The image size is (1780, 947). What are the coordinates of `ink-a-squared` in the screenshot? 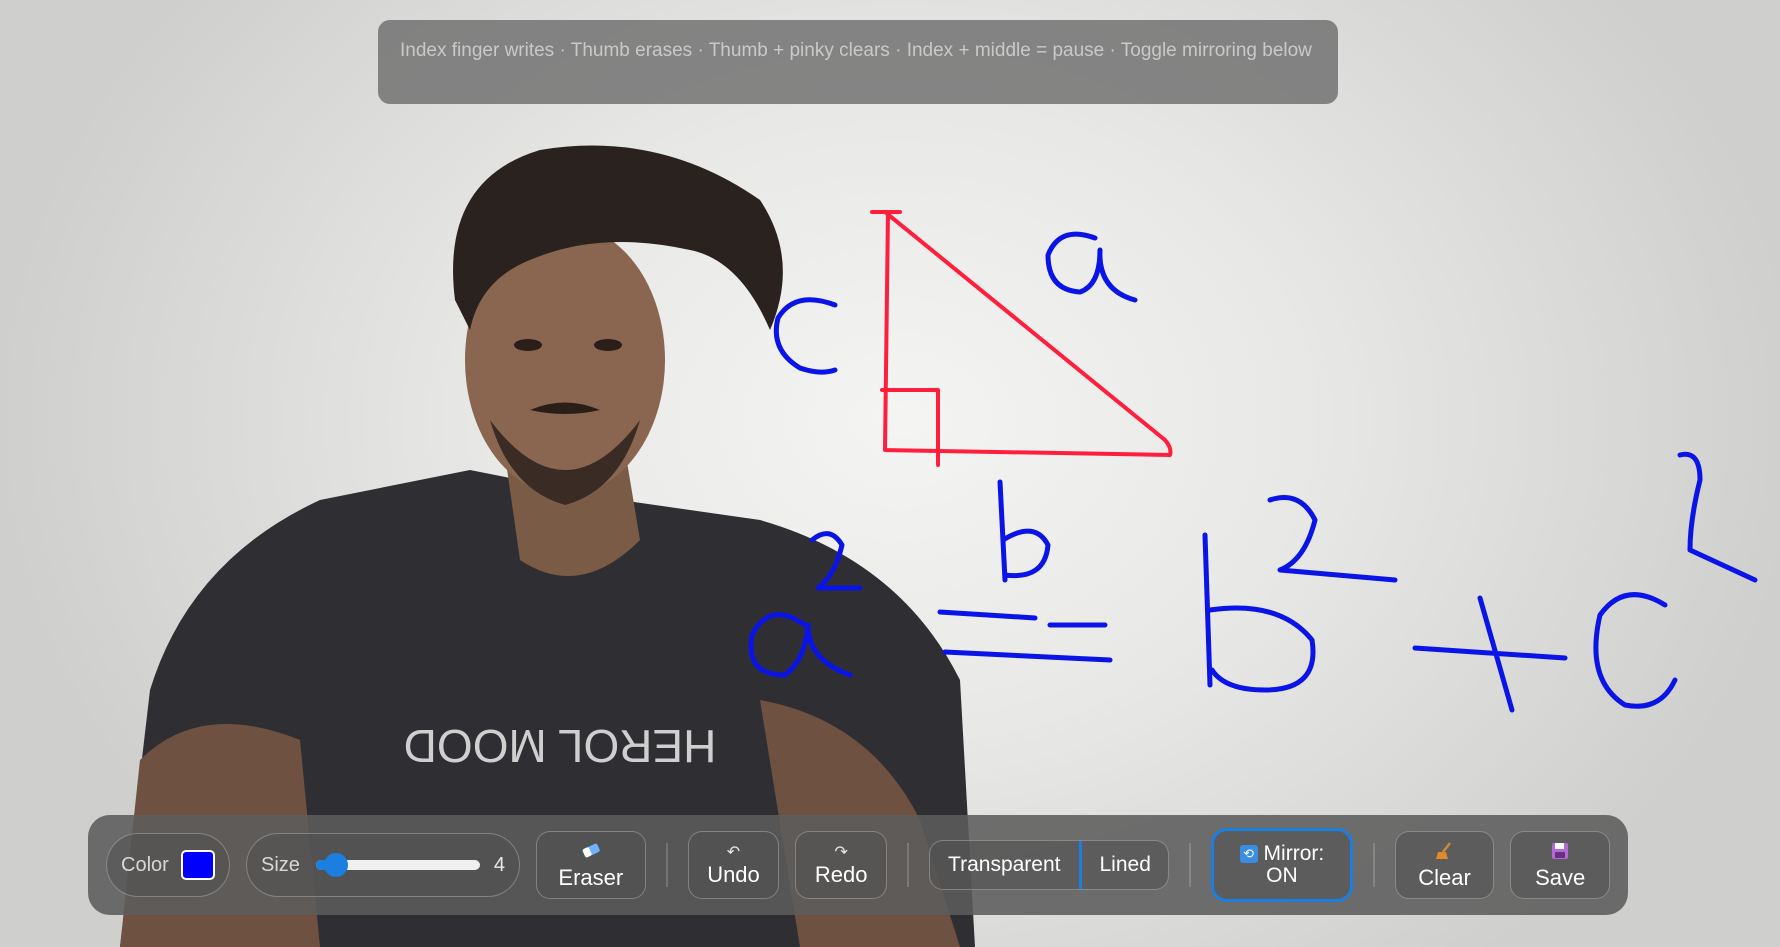 It's located at (805, 604).